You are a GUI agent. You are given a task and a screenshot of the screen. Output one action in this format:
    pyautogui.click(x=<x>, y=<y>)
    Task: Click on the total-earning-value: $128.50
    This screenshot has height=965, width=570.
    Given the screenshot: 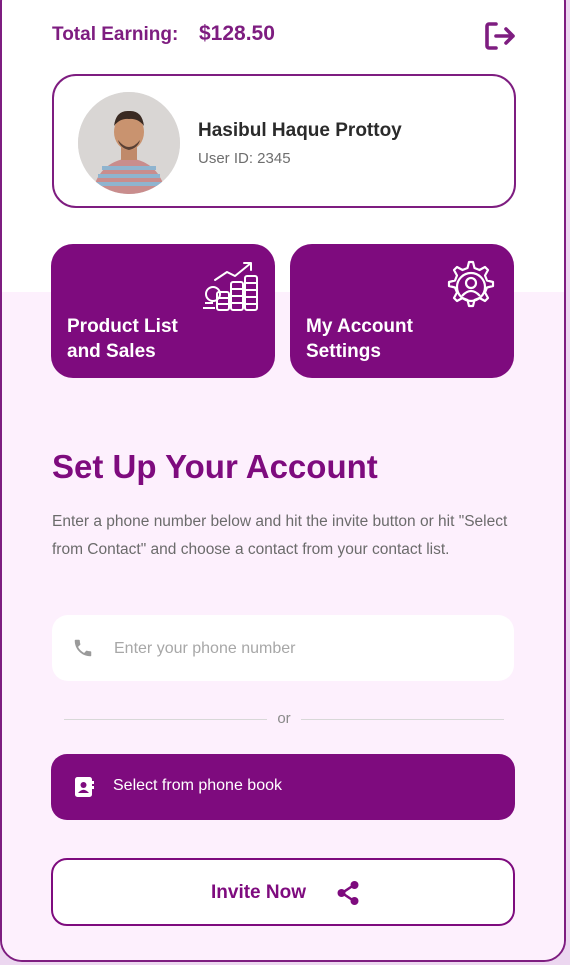 What is the action you would take?
    pyautogui.click(x=237, y=33)
    